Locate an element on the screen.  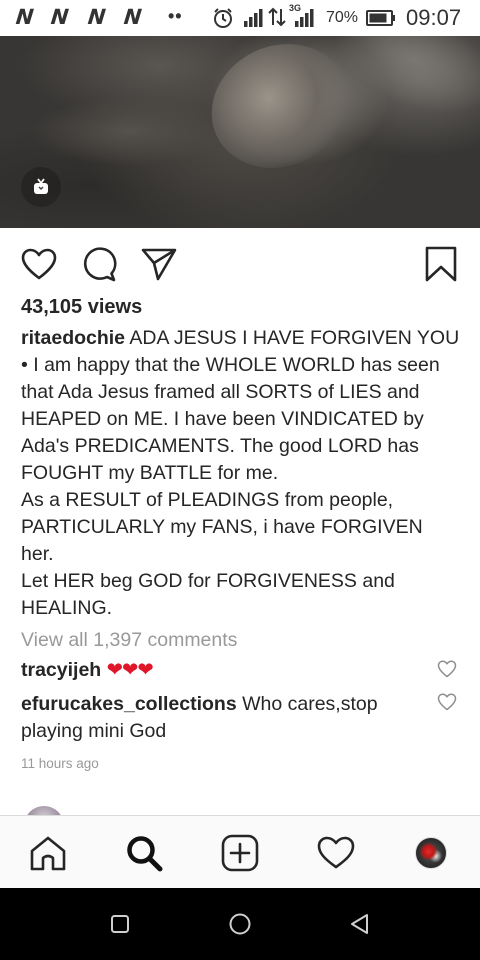
video-frame-shape is located at coordinates (130, 131).